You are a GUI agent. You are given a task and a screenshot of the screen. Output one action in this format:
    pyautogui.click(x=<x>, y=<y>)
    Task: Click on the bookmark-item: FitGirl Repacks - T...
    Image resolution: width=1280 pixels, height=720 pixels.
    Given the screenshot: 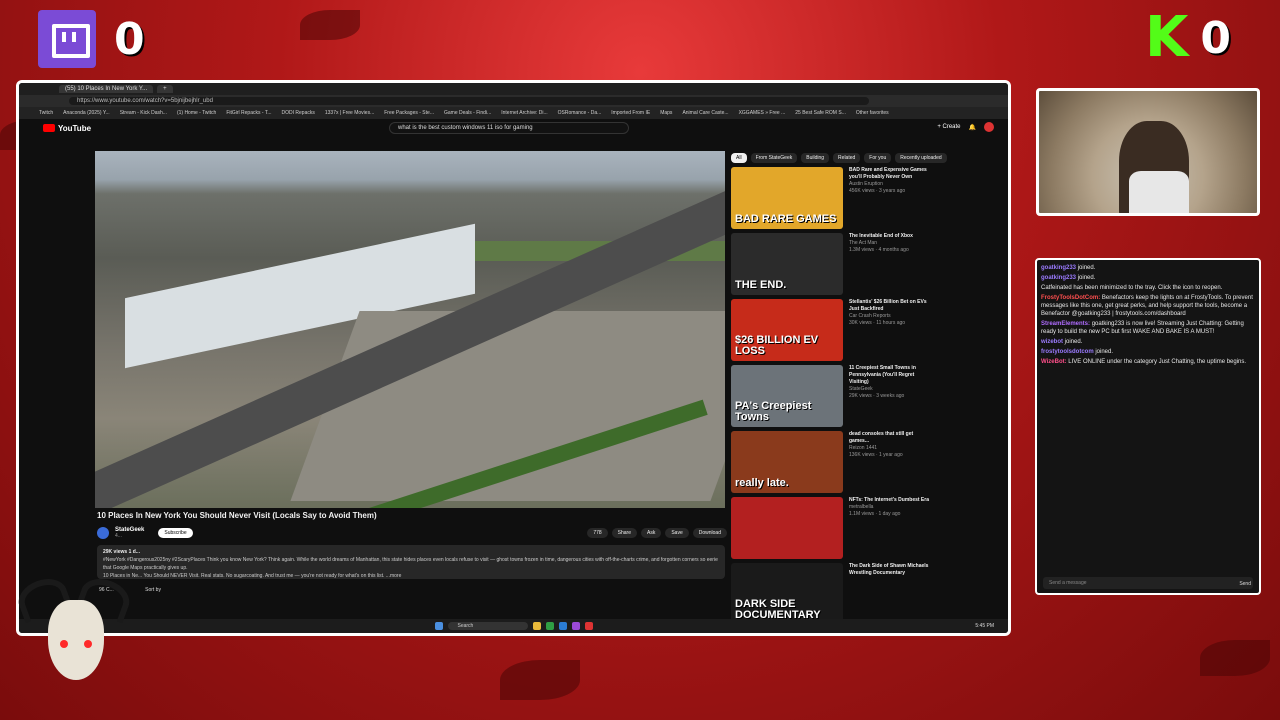 What is the action you would take?
    pyautogui.click(x=248, y=113)
    